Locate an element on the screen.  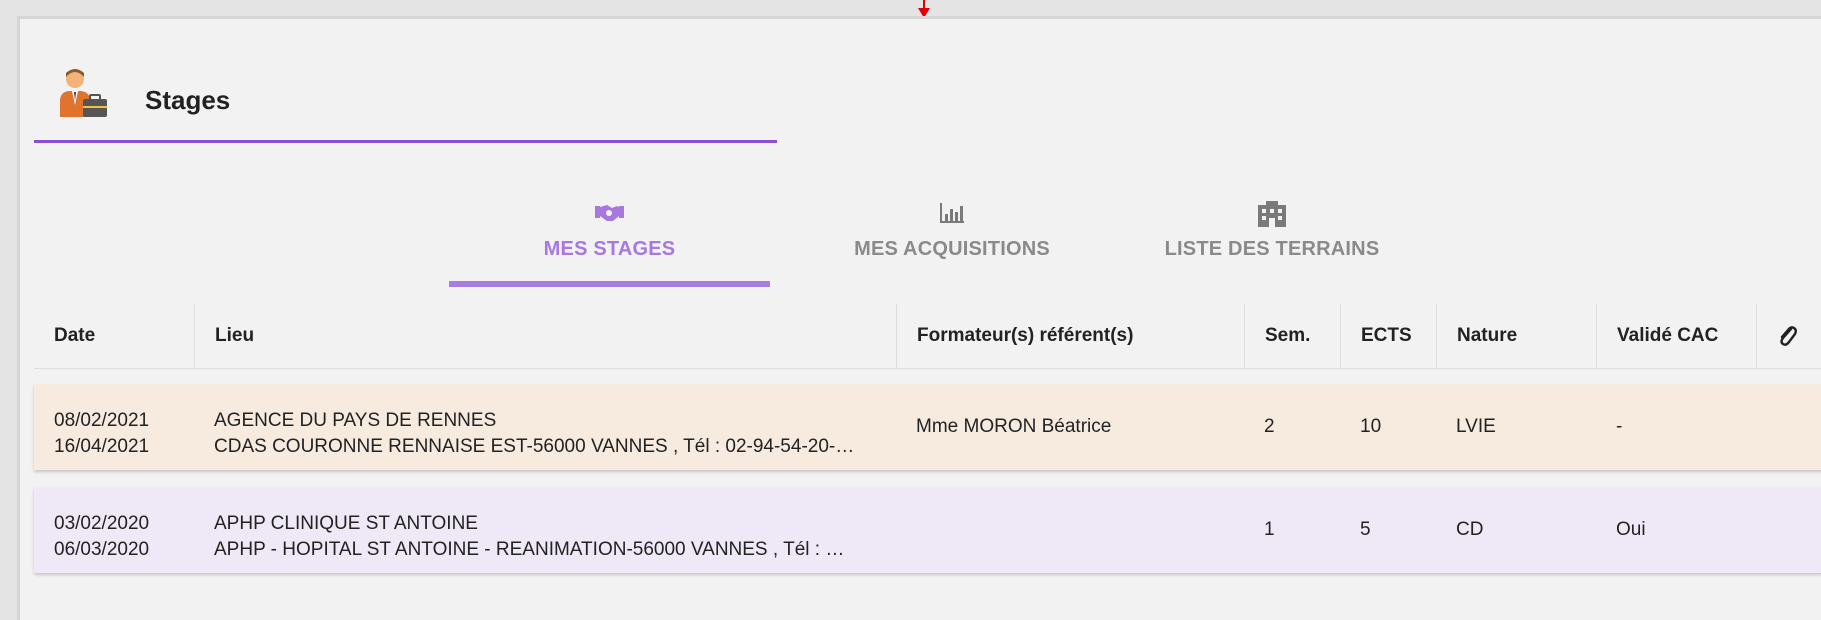
active-tab-indicator is located at coordinates (609, 284).